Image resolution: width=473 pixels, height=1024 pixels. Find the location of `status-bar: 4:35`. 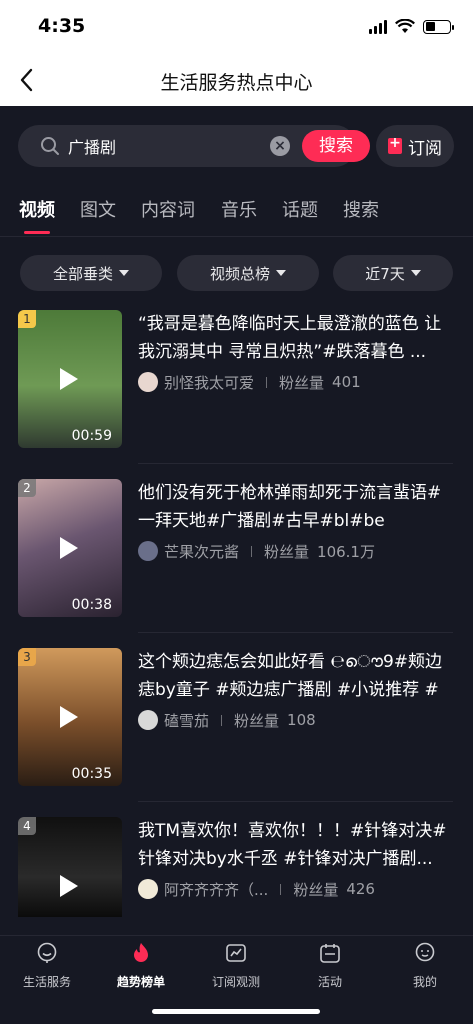

status-bar: 4:35 is located at coordinates (236, 28).